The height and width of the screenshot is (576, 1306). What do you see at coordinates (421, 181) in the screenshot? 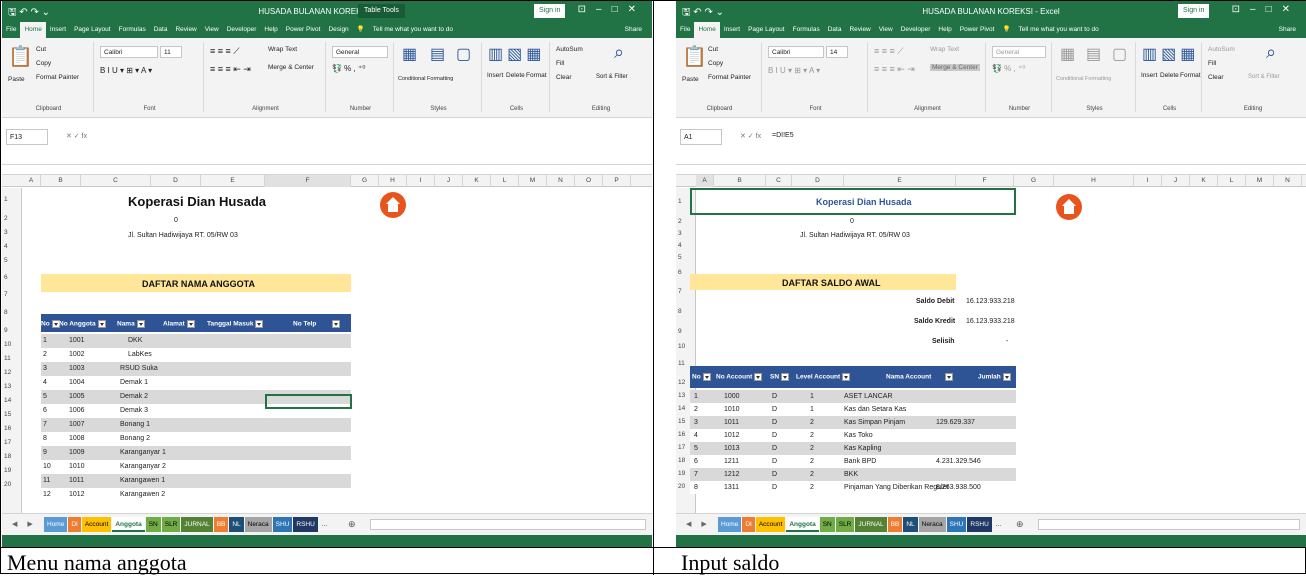
I see `col-i: I` at bounding box center [421, 181].